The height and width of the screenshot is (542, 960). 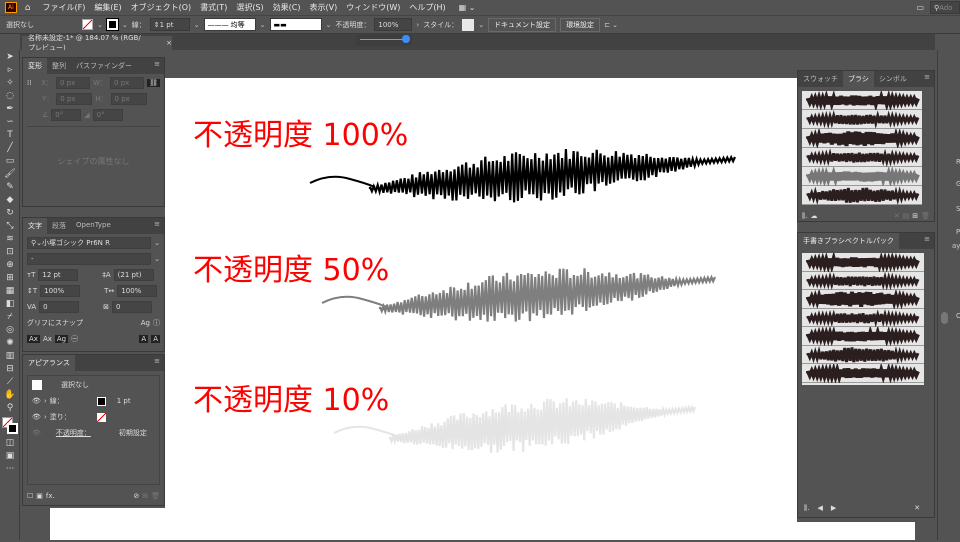 What do you see at coordinates (917, 508) in the screenshot?
I see `close-library-icon: ✕` at bounding box center [917, 508].